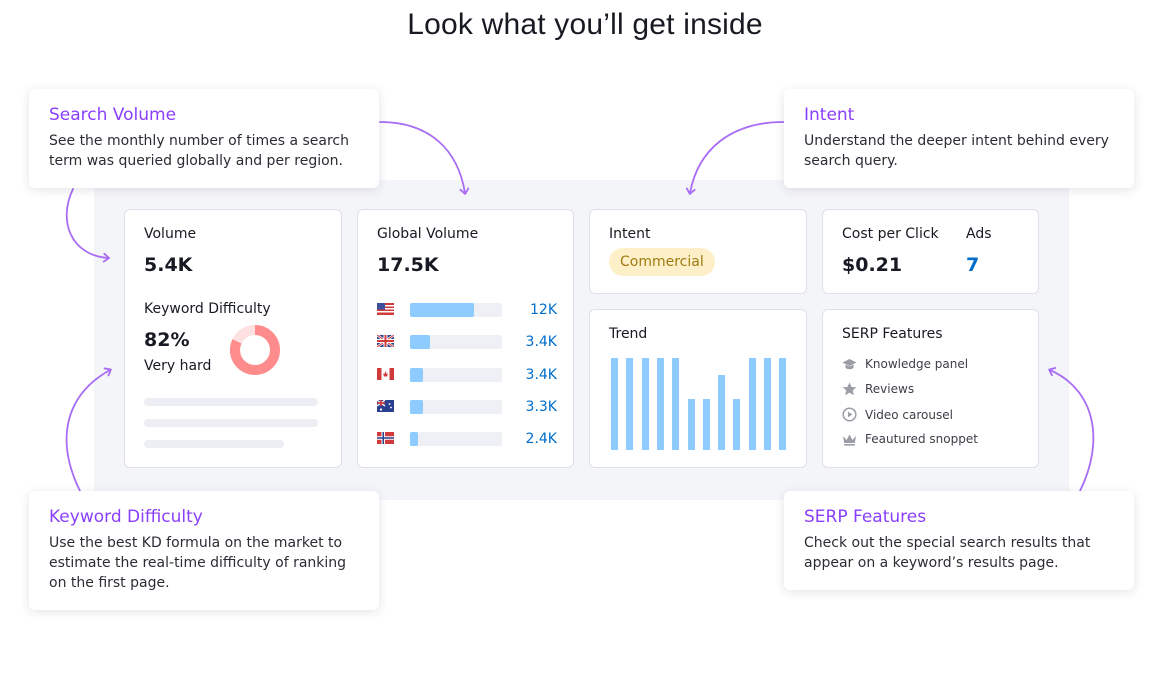 The image size is (1170, 688). I want to click on callout-title: Search Volume, so click(113, 115).